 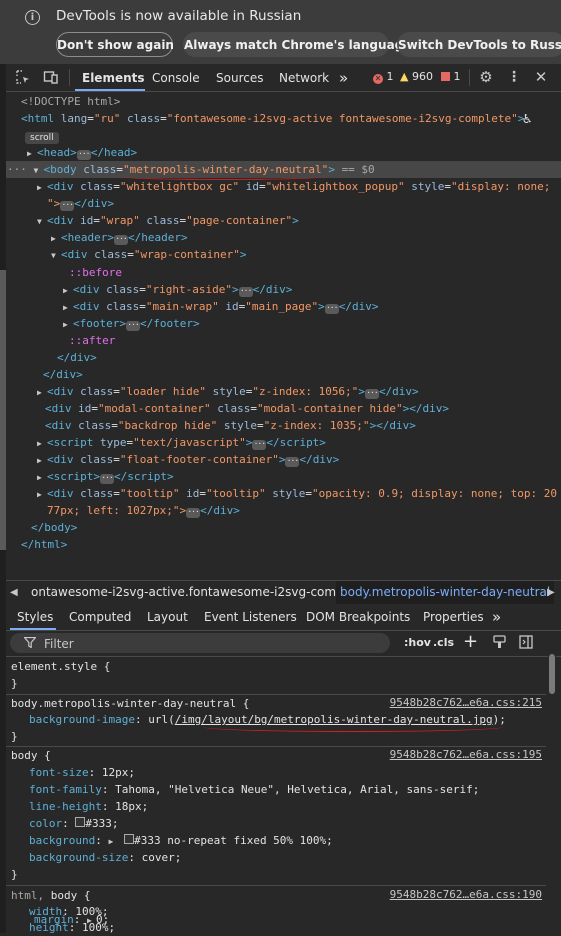 I want to click on breadcrumb-item-body: body.metropolis-winter-day-neutral, so click(x=445, y=592).